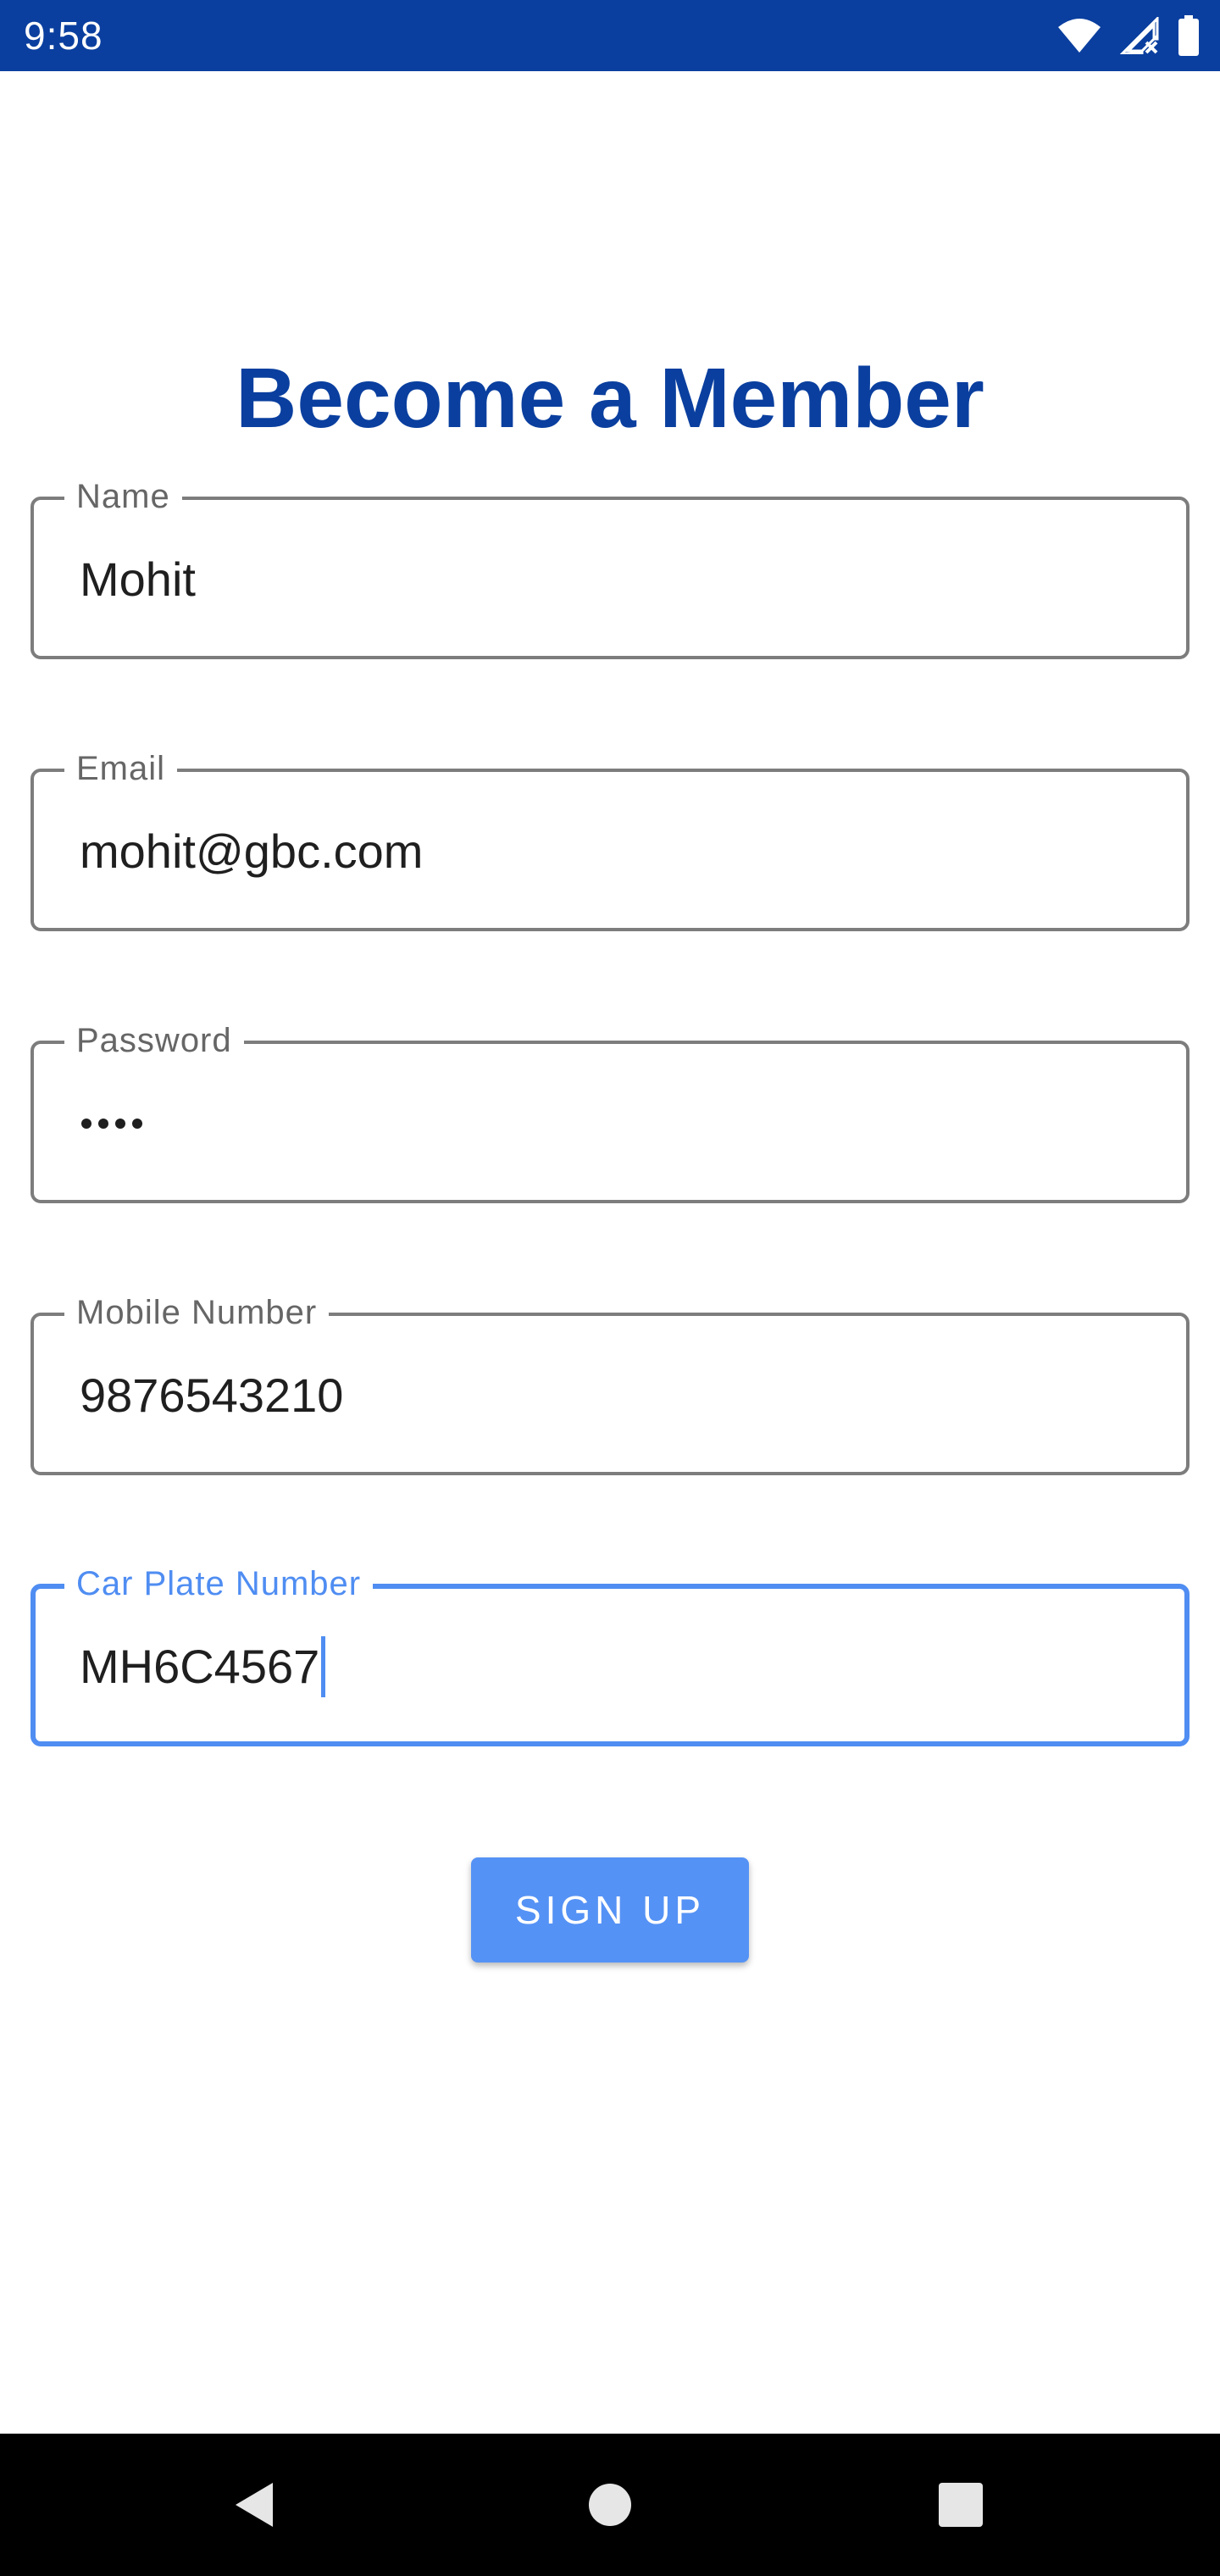 The height and width of the screenshot is (2576, 1220). Describe the element at coordinates (1079, 35) in the screenshot. I see `wifi-icon` at that location.